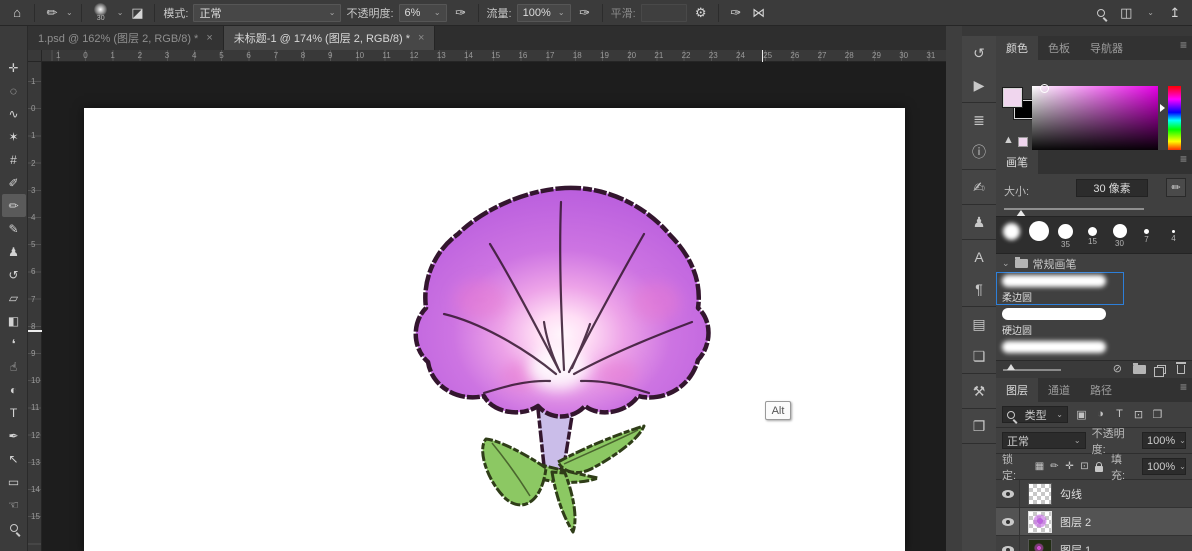 This screenshot has width=1192, height=551. I want to click on home-icon: ⌂, so click(17, 12).